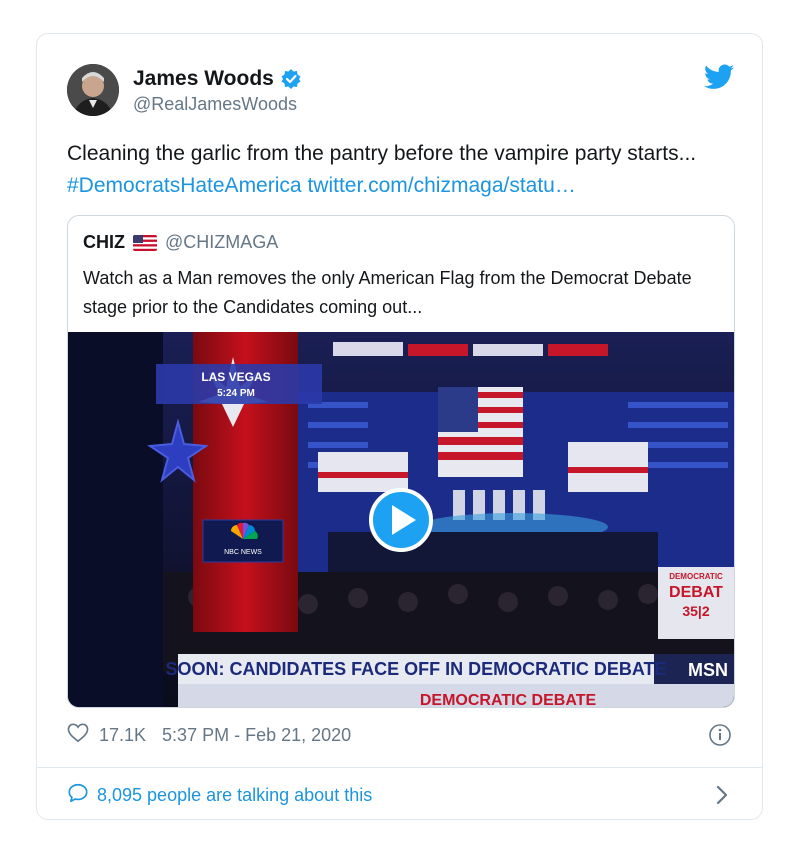 The image size is (800, 858). Describe the element at coordinates (222, 242) in the screenshot. I see `quoted-author-handle: @CHIZMAGA` at that location.